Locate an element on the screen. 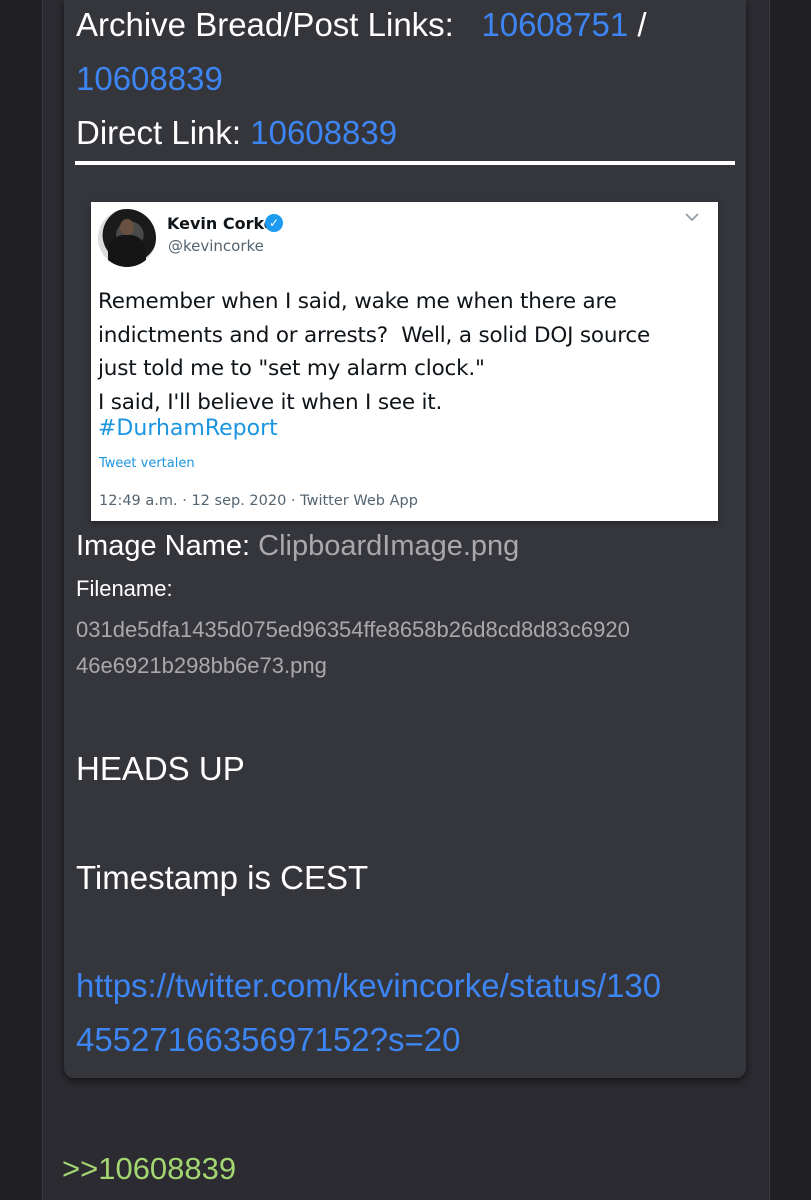  timestamp-note: Timestamp is CEST is located at coordinates (222, 877).